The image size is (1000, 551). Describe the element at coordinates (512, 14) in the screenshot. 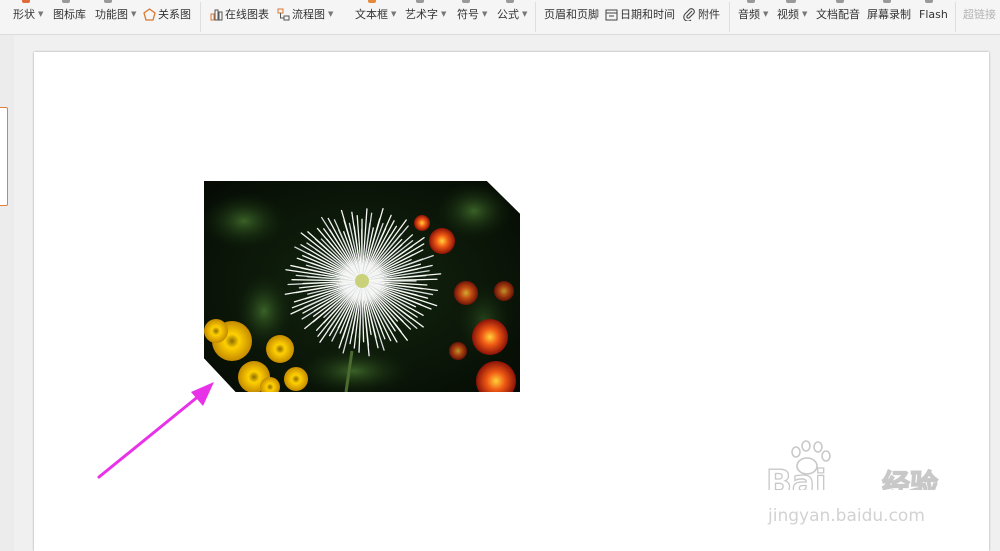

I see `formula-button: 公式 ▼` at that location.